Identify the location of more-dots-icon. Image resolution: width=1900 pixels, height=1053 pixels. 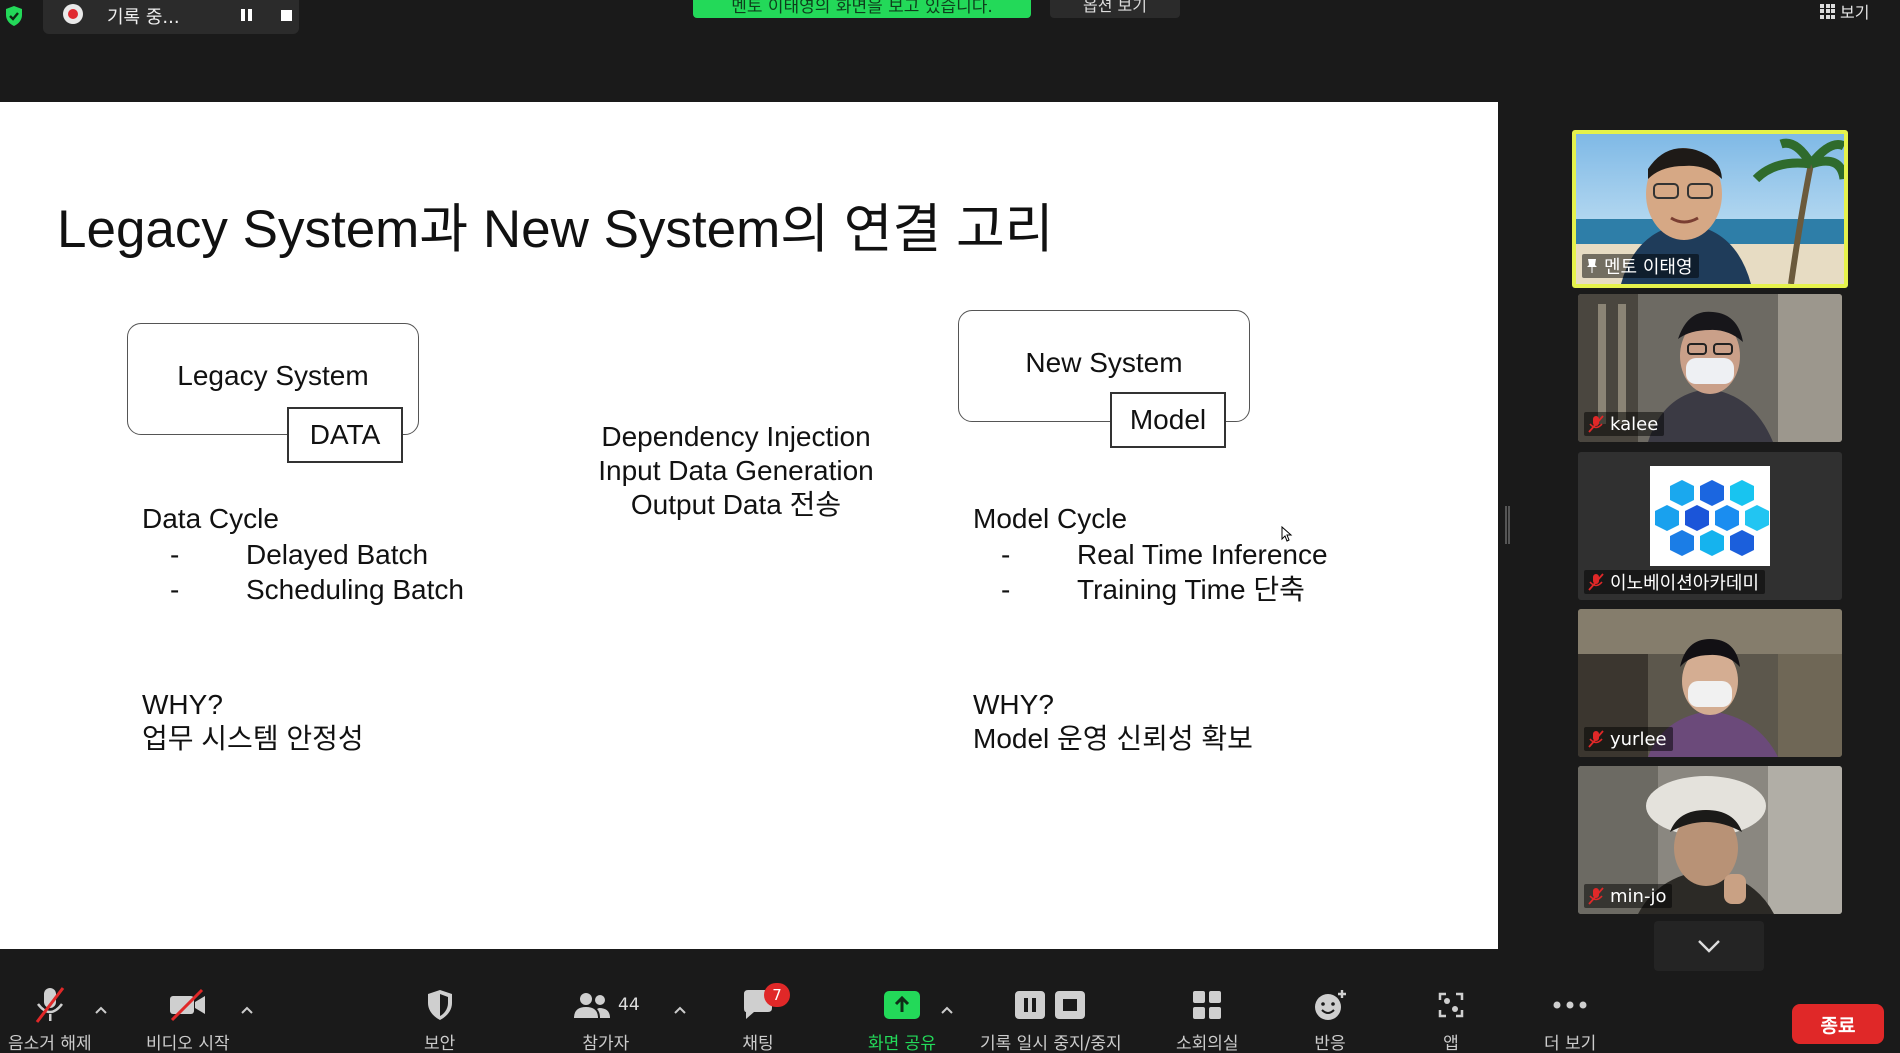
(1570, 1005).